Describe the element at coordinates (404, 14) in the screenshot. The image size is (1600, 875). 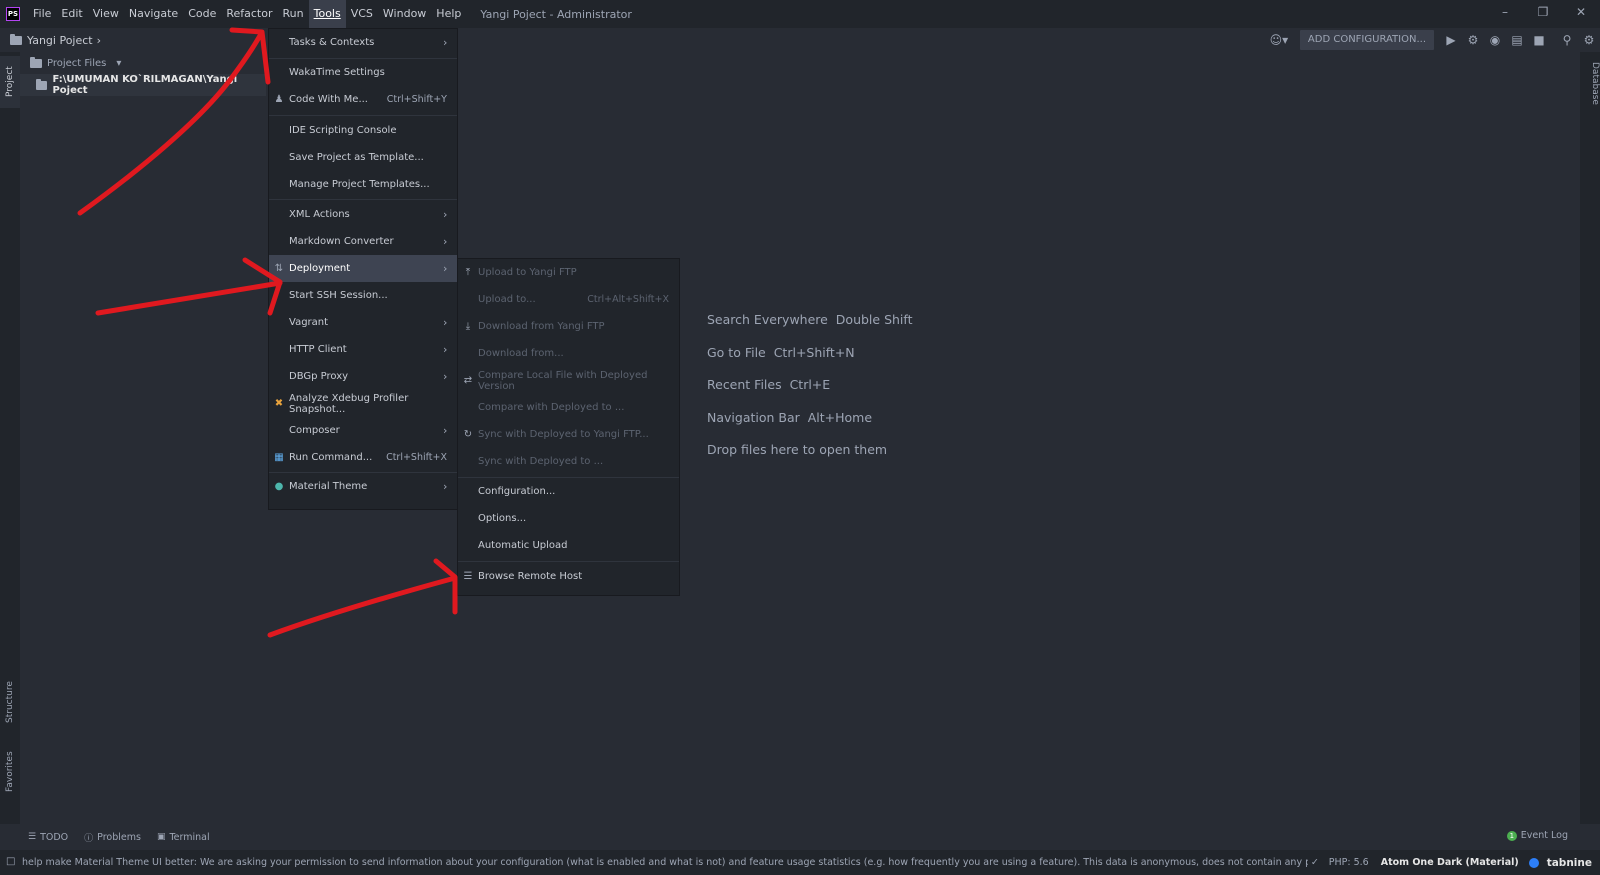
I see `menu-window: Window` at that location.